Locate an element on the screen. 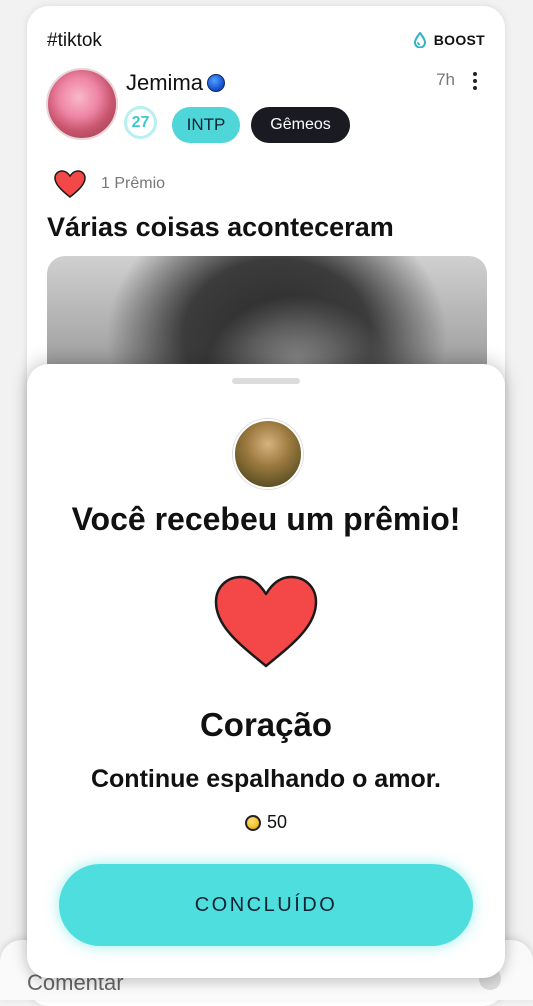  award-cost-value: 50 is located at coordinates (277, 822).